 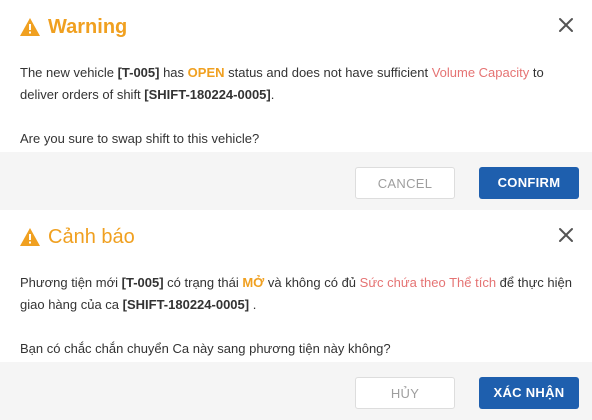 What do you see at coordinates (91, 236) in the screenshot?
I see `dialog-title: Cảnh báo` at bounding box center [91, 236].